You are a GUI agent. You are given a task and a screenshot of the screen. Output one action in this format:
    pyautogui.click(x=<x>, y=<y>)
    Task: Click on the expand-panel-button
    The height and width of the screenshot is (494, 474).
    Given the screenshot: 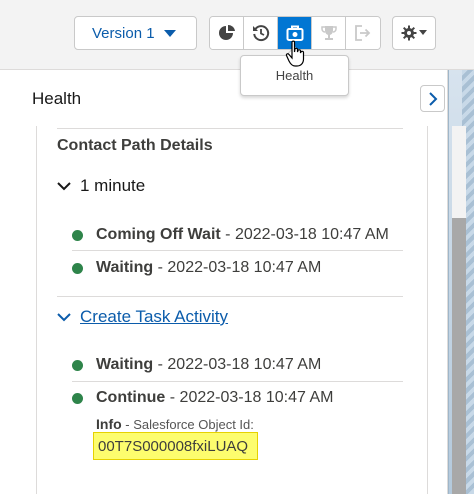 What is the action you would take?
    pyautogui.click(x=432, y=98)
    